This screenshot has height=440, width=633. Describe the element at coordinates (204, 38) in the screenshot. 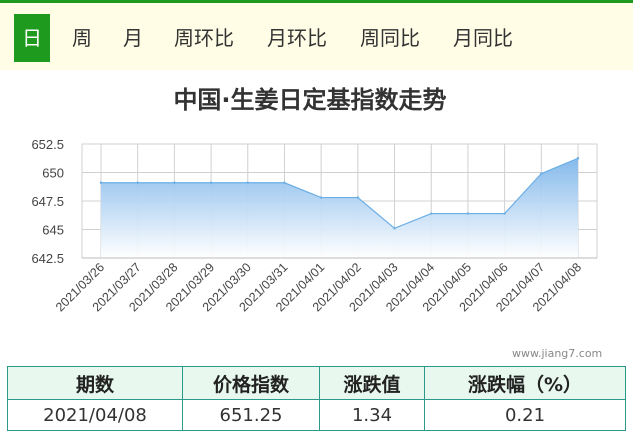

I see `tab-week-on-week: 周环比` at that location.